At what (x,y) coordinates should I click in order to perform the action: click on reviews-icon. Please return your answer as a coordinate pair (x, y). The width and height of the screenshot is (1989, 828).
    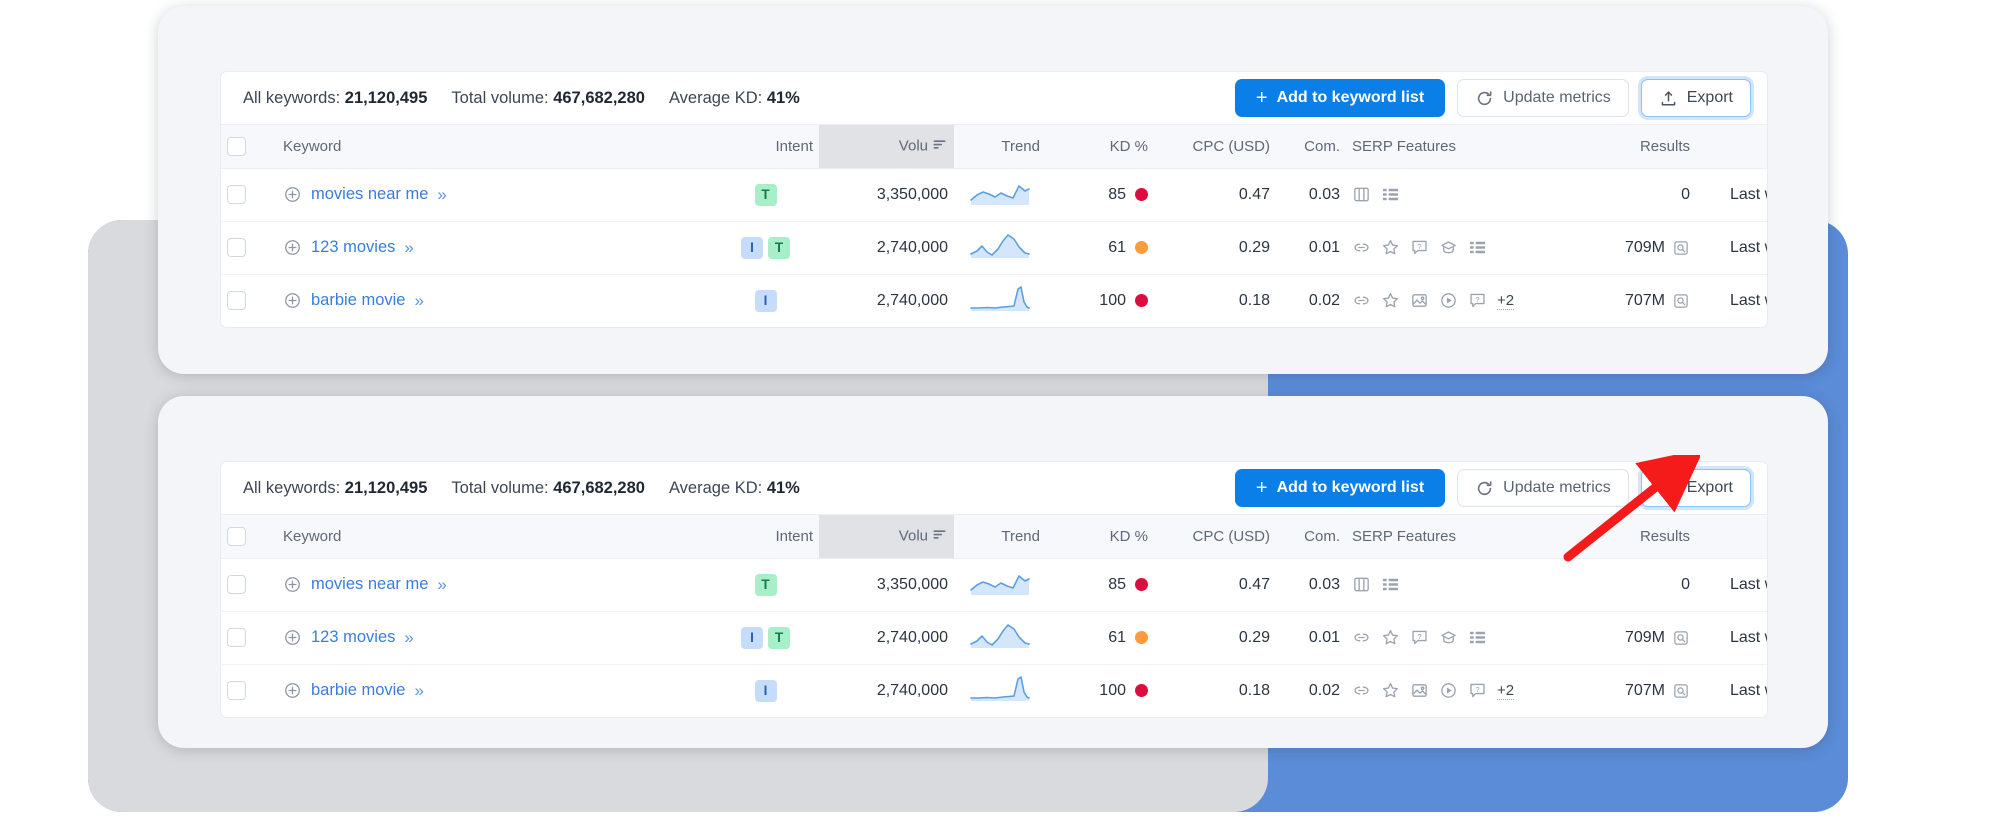
    Looking at the image, I should click on (1361, 194).